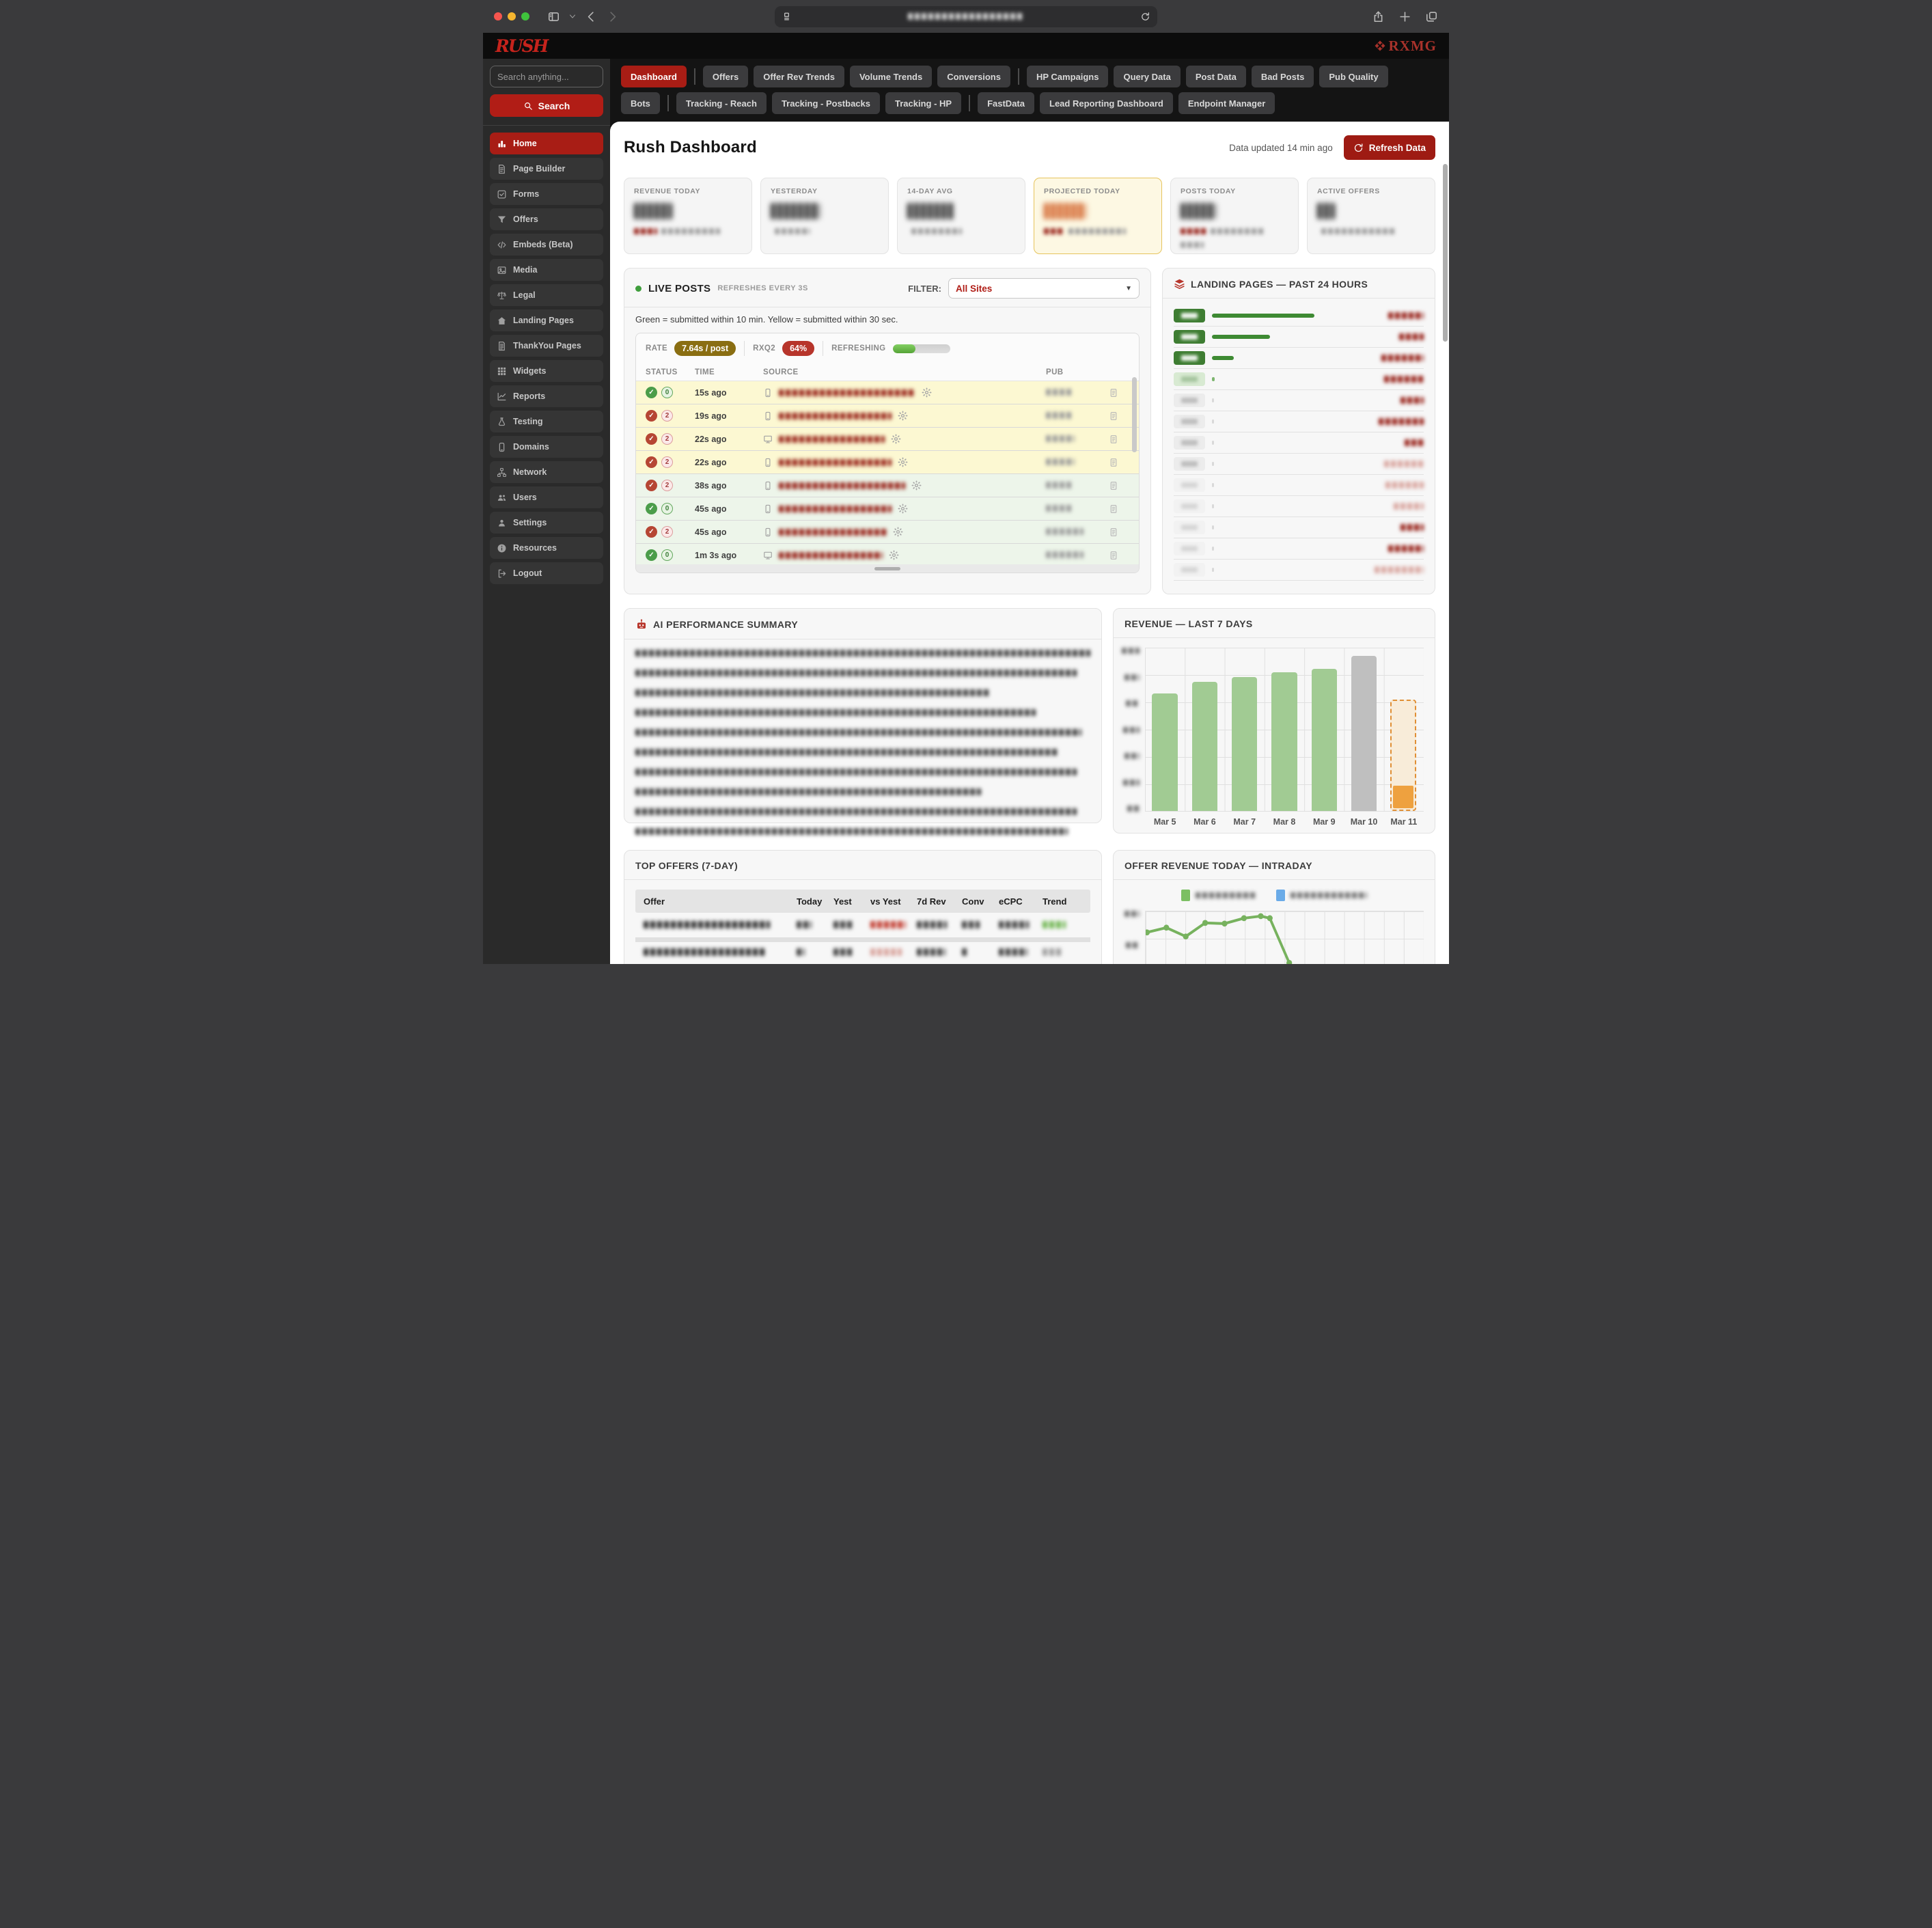  I want to click on source-url-redacted, so click(832, 439).